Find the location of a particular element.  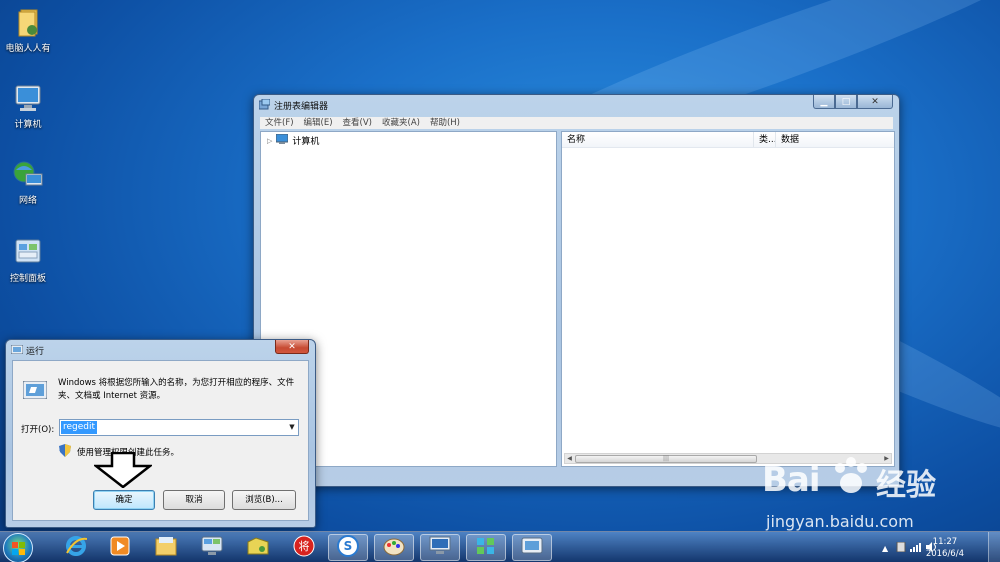

taskbar-folder-share is located at coordinates (258, 547).